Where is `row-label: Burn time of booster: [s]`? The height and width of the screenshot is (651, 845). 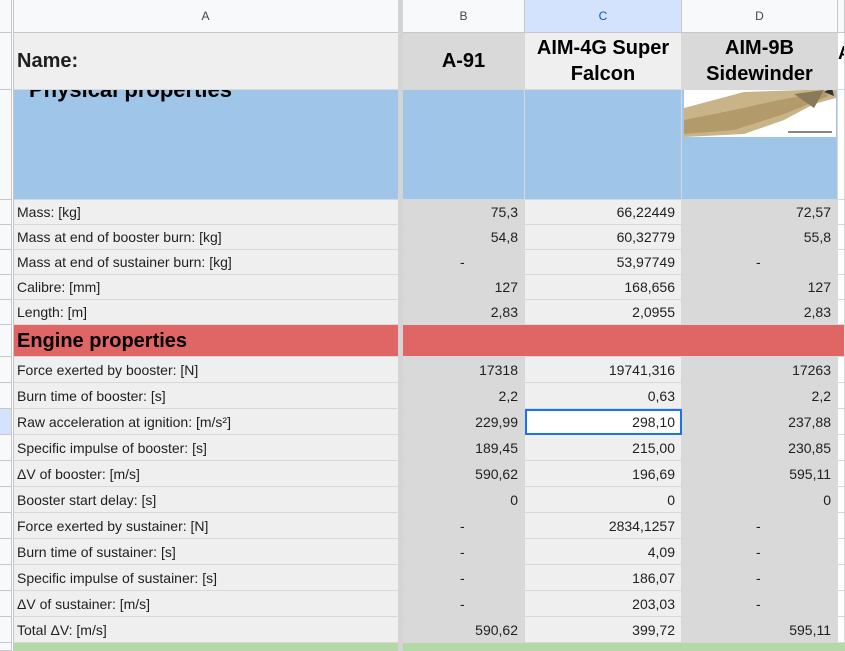 row-label: Burn time of booster: [s] is located at coordinates (206, 396).